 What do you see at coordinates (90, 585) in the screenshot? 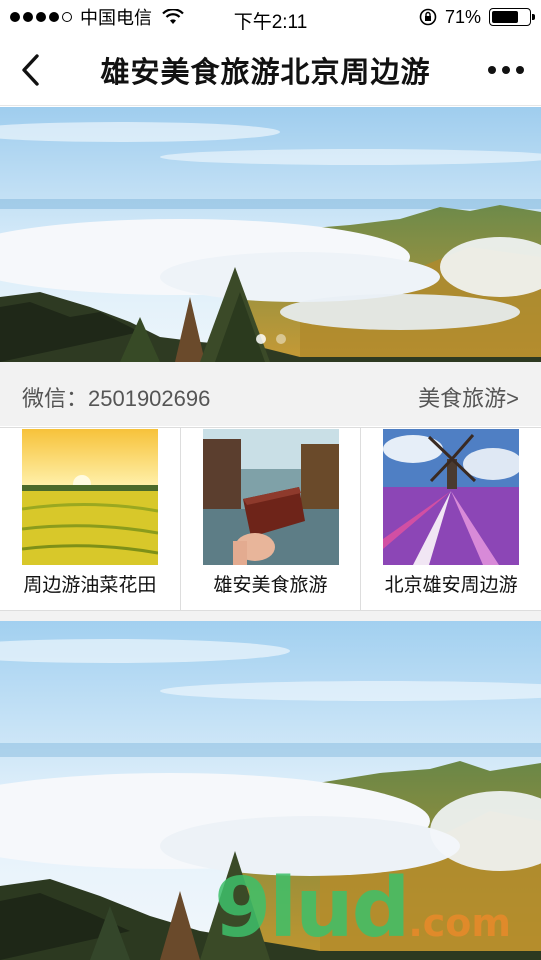
I see `category-label: 周边游油菜花田` at bounding box center [90, 585].